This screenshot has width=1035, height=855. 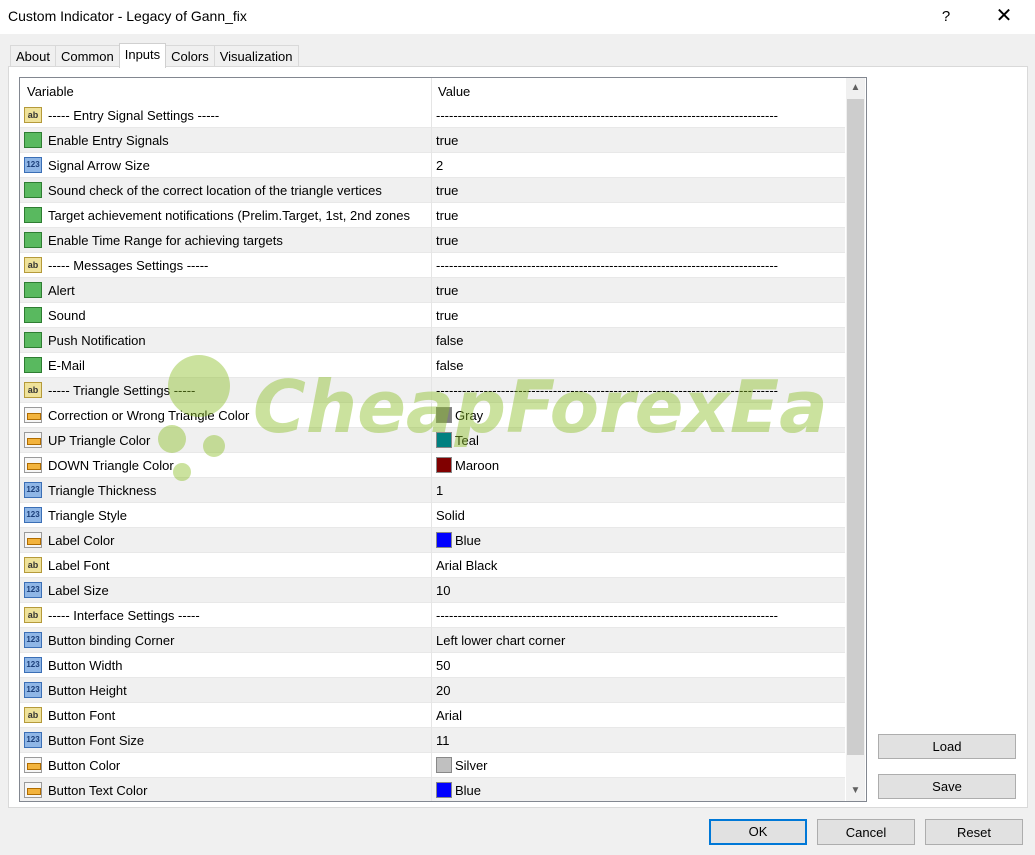 What do you see at coordinates (432, 715) in the screenshot?
I see `table-row: ab Button Font Arial` at bounding box center [432, 715].